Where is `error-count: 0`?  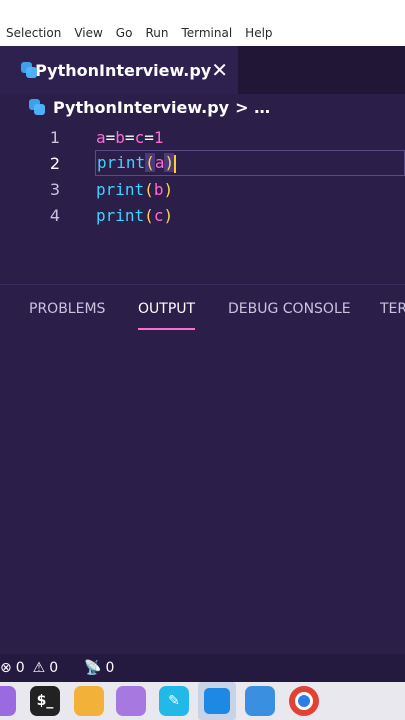
error-count: 0 is located at coordinates (20, 668).